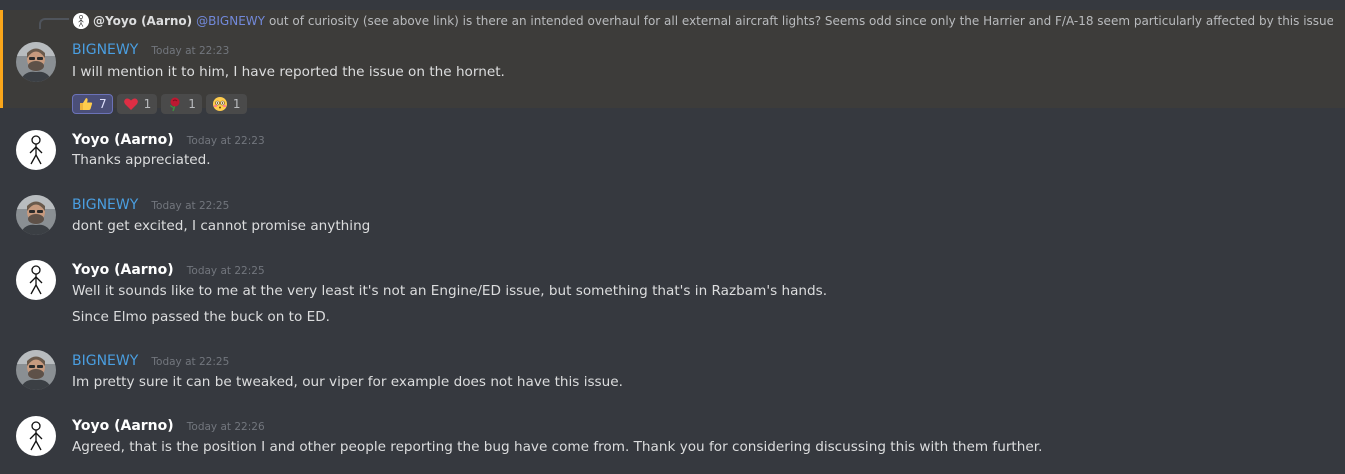 This screenshot has height=474, width=1345. Describe the element at coordinates (81, 21) in the screenshot. I see `reply-avatar` at that location.